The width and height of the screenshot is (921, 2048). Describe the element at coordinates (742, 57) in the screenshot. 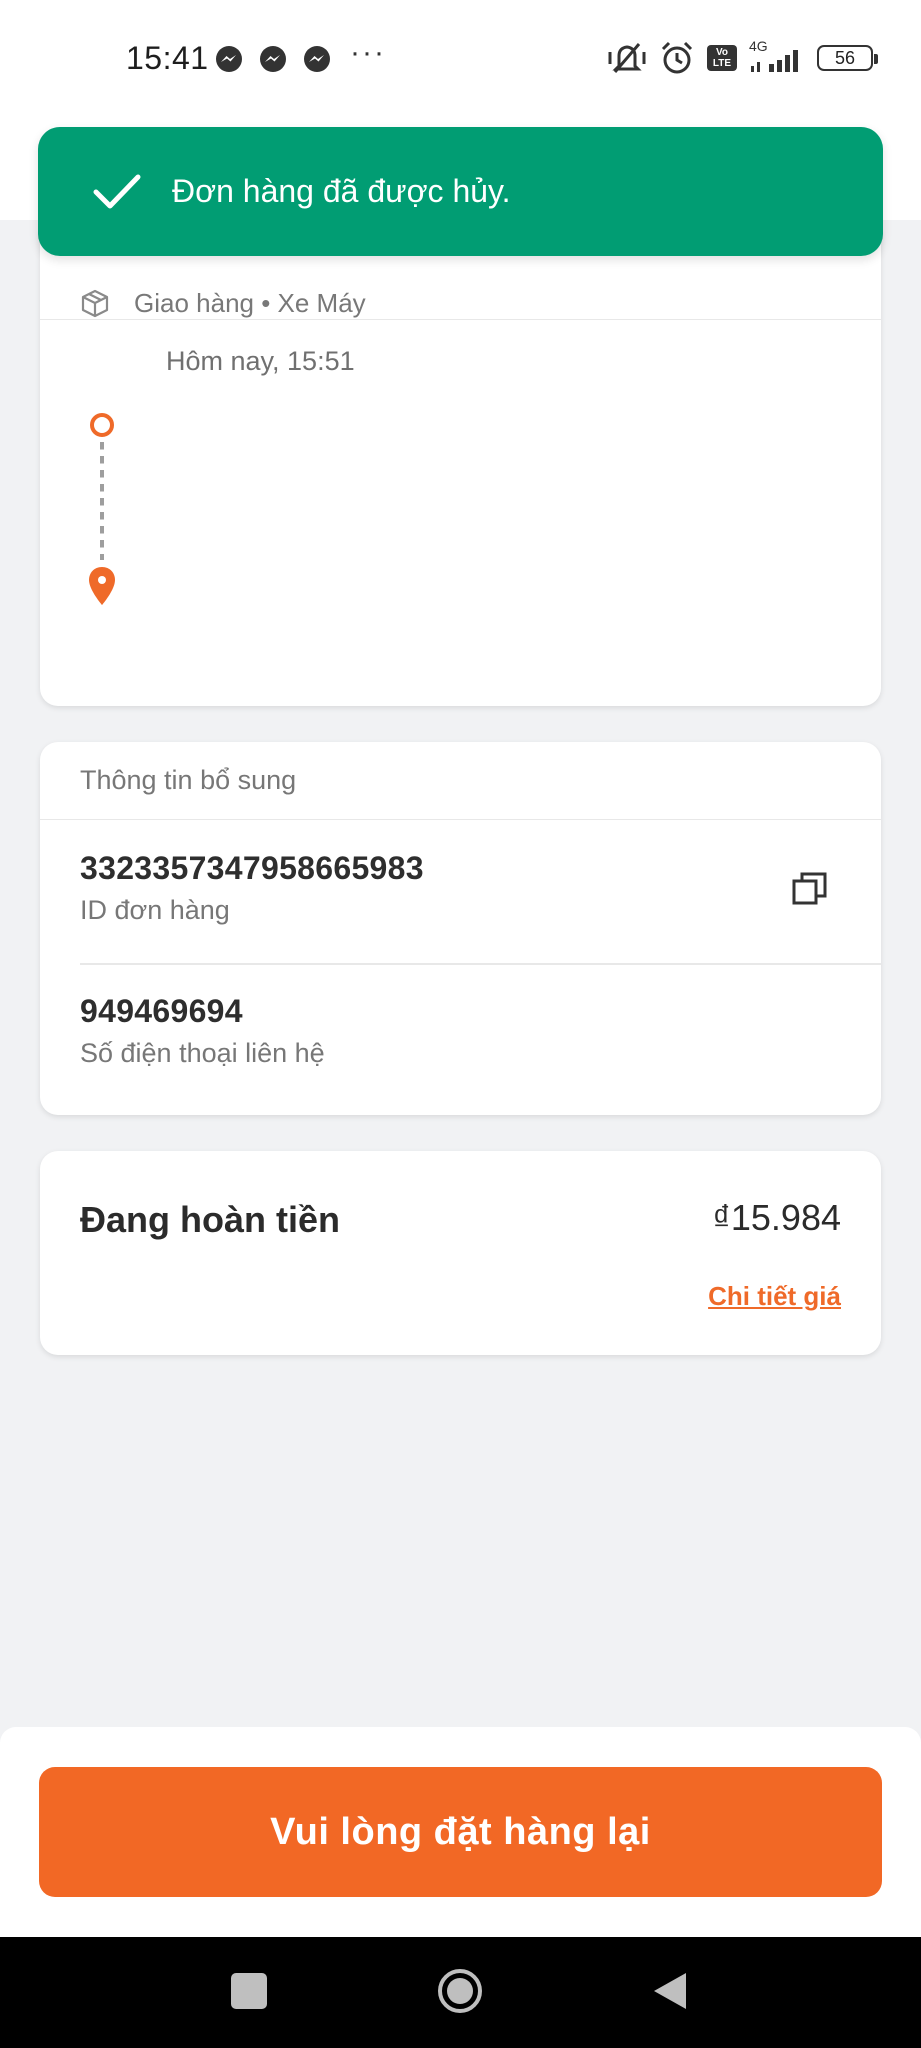

I see `system-icons: Vo LTE 4G 56` at that location.